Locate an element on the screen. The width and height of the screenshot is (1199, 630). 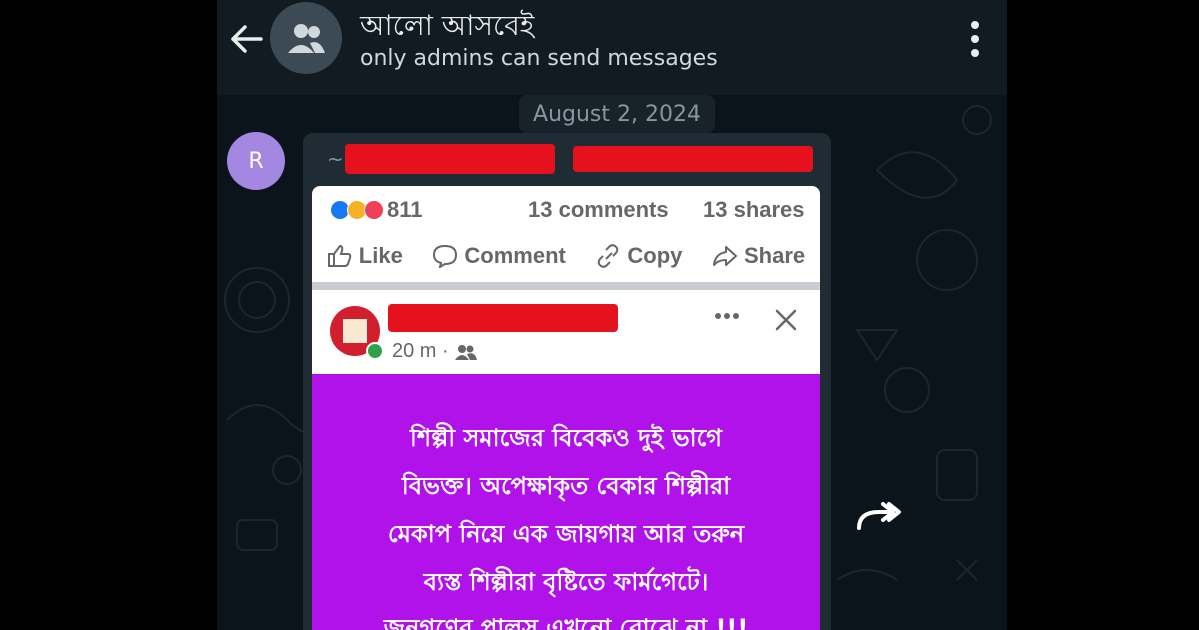
close-icon is located at coordinates (786, 320).